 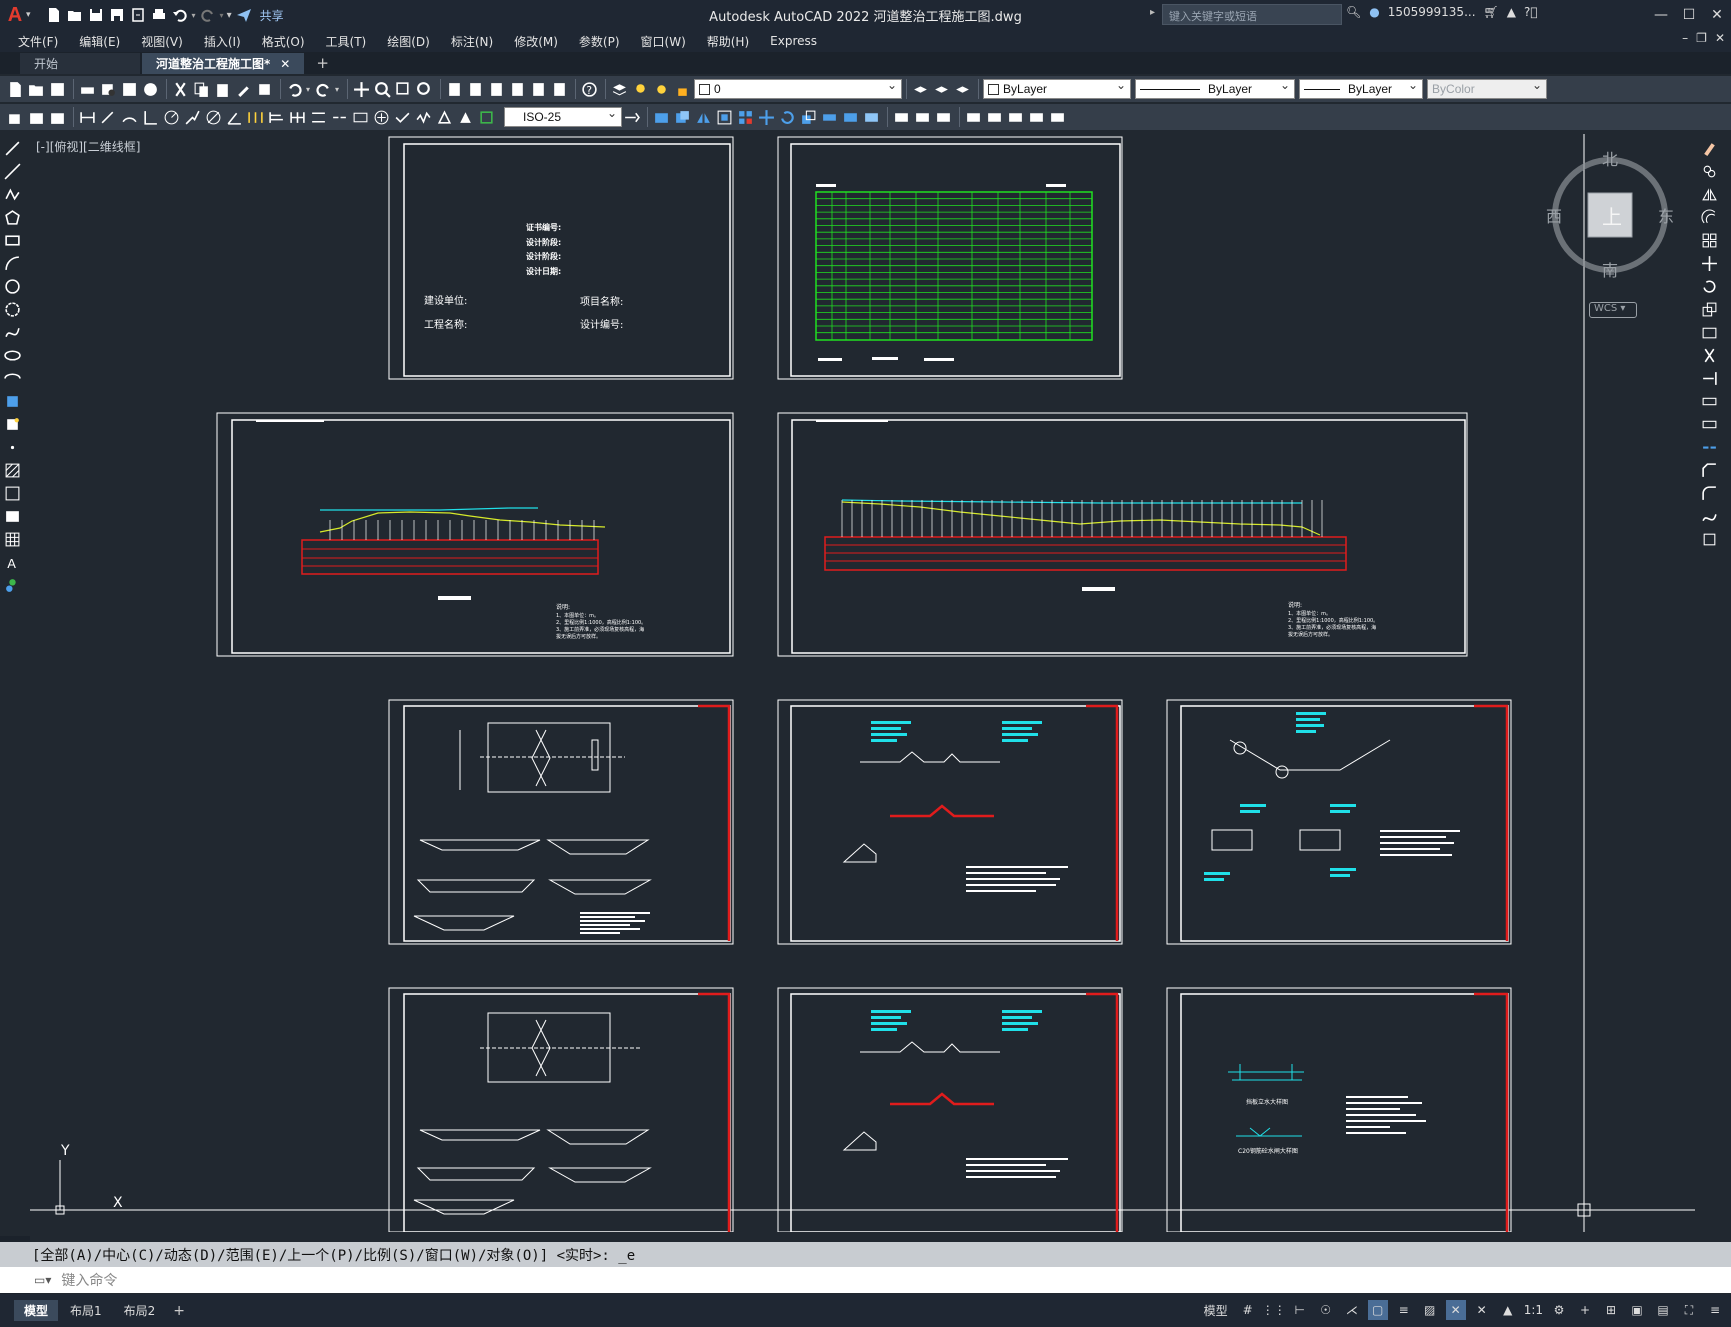 What do you see at coordinates (403, 89) in the screenshot?
I see `zoom-window-icon` at bounding box center [403, 89].